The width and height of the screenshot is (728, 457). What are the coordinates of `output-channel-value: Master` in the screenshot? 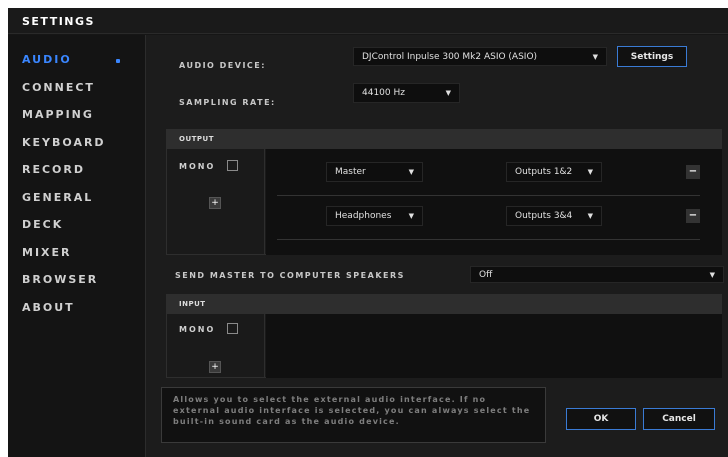 It's located at (350, 172).